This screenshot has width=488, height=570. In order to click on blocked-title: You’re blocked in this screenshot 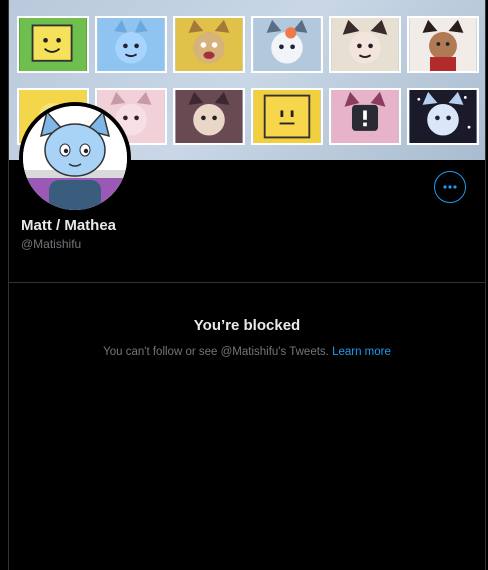, I will do `click(247, 325)`.